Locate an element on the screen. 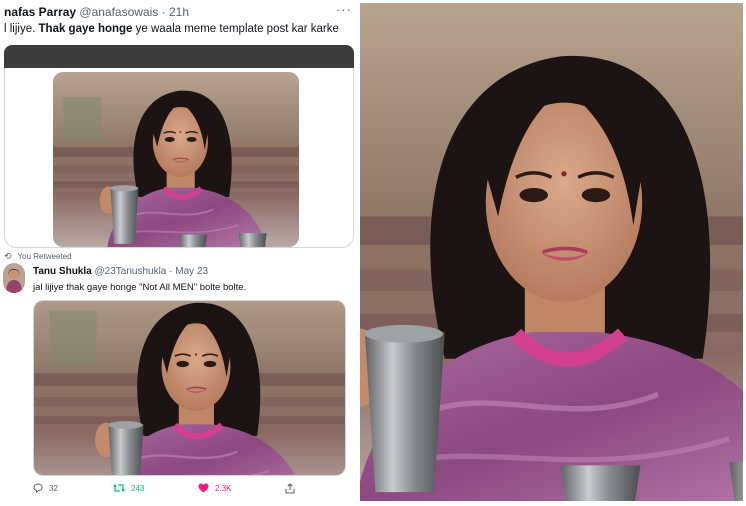  tweet1-text-suffix: ye waala meme template post kar karke is located at coordinates (235, 29).